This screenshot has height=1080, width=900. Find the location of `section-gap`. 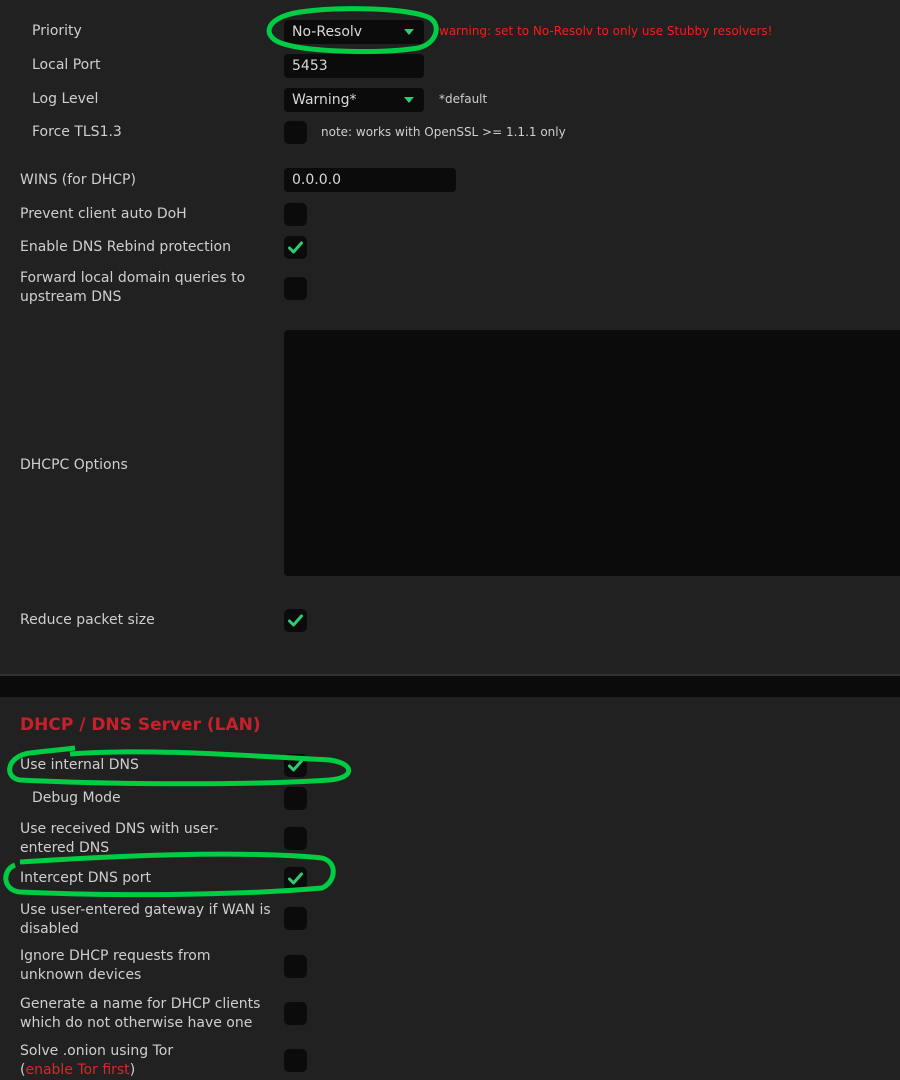

section-gap is located at coordinates (450, 686).